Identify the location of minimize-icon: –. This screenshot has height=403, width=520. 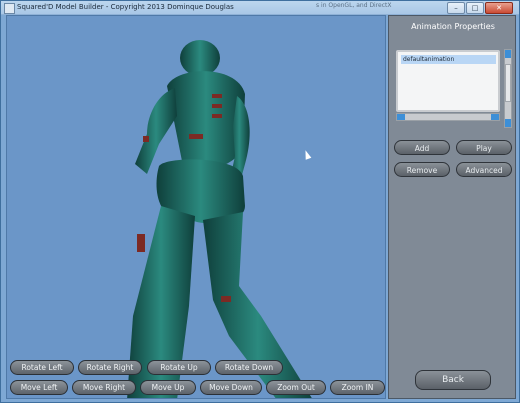
(456, 8).